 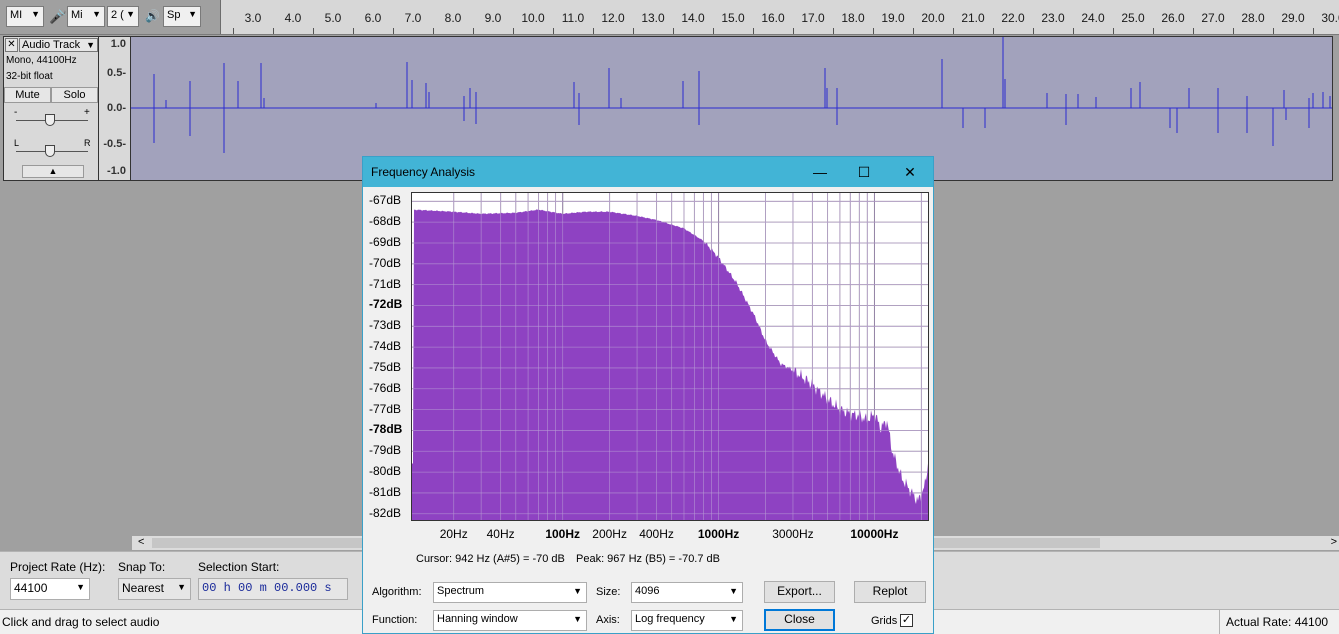 What do you see at coordinates (77, 15) in the screenshot?
I see `recording-device-value: Mi` at bounding box center [77, 15].